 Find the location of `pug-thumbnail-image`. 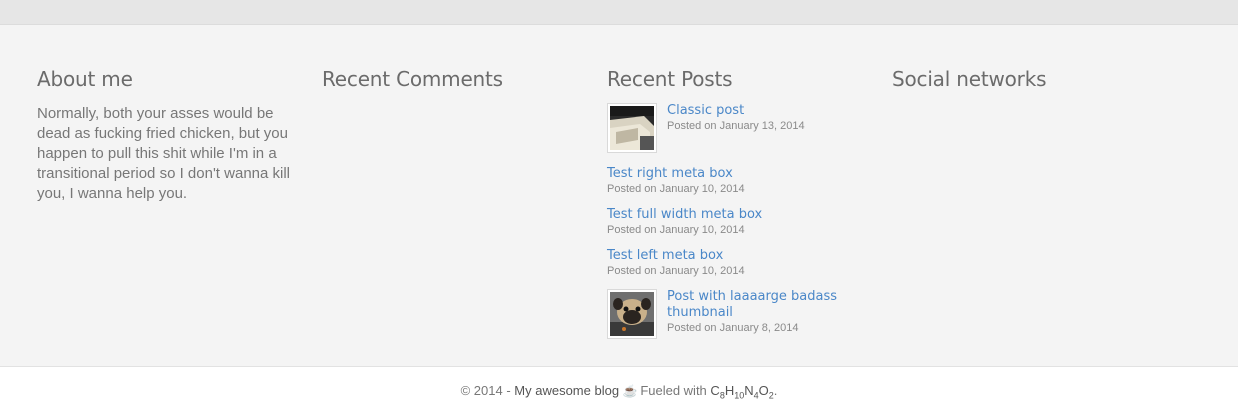

pug-thumbnail-image is located at coordinates (632, 314).